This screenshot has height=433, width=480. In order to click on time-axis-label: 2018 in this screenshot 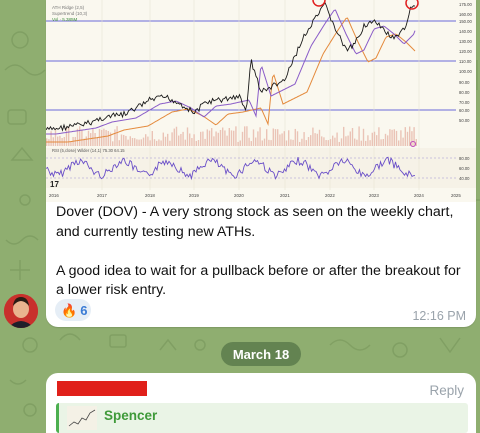, I will do `click(150, 195)`.